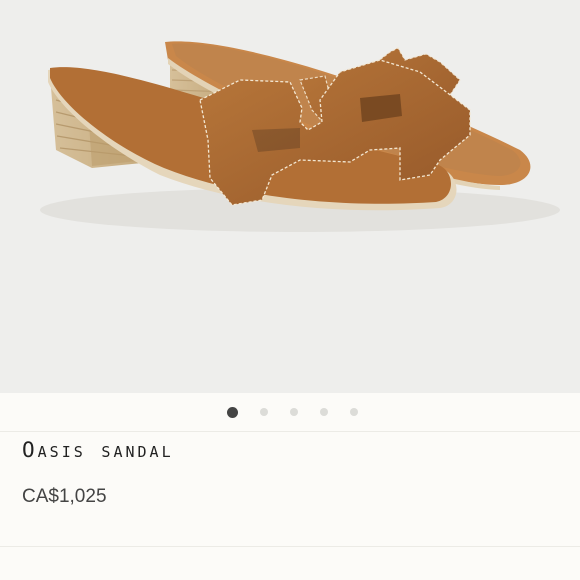  What do you see at coordinates (98, 450) in the screenshot?
I see `product-title: Oasis sandal` at bounding box center [98, 450].